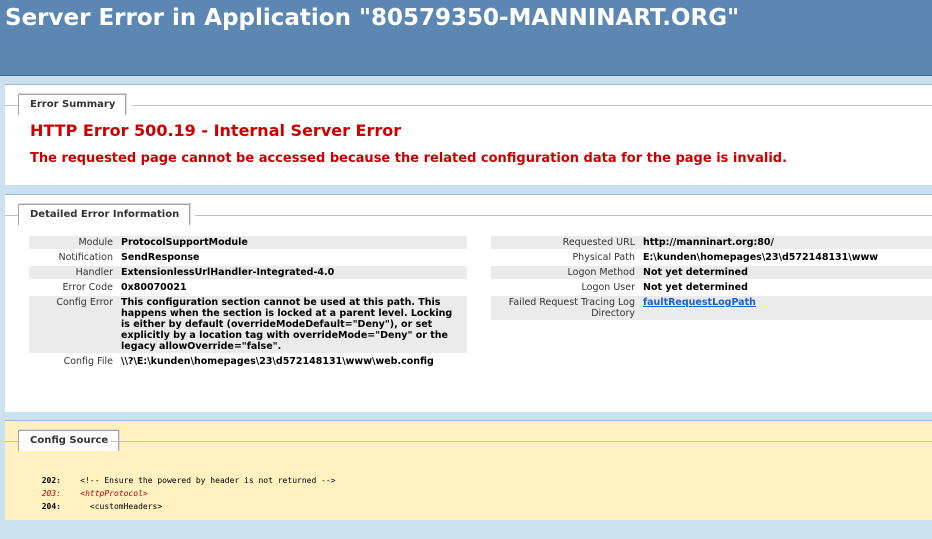 The width and height of the screenshot is (932, 539). Describe the element at coordinates (699, 302) in the screenshot. I see `fault-request-log-path-link: faultRequestLogPath` at that location.